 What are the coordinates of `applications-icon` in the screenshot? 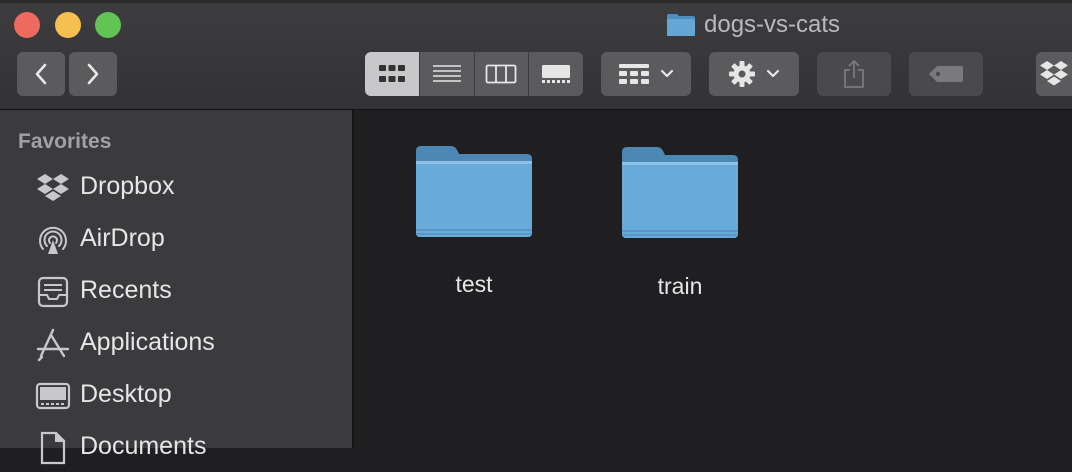 It's located at (53, 345).